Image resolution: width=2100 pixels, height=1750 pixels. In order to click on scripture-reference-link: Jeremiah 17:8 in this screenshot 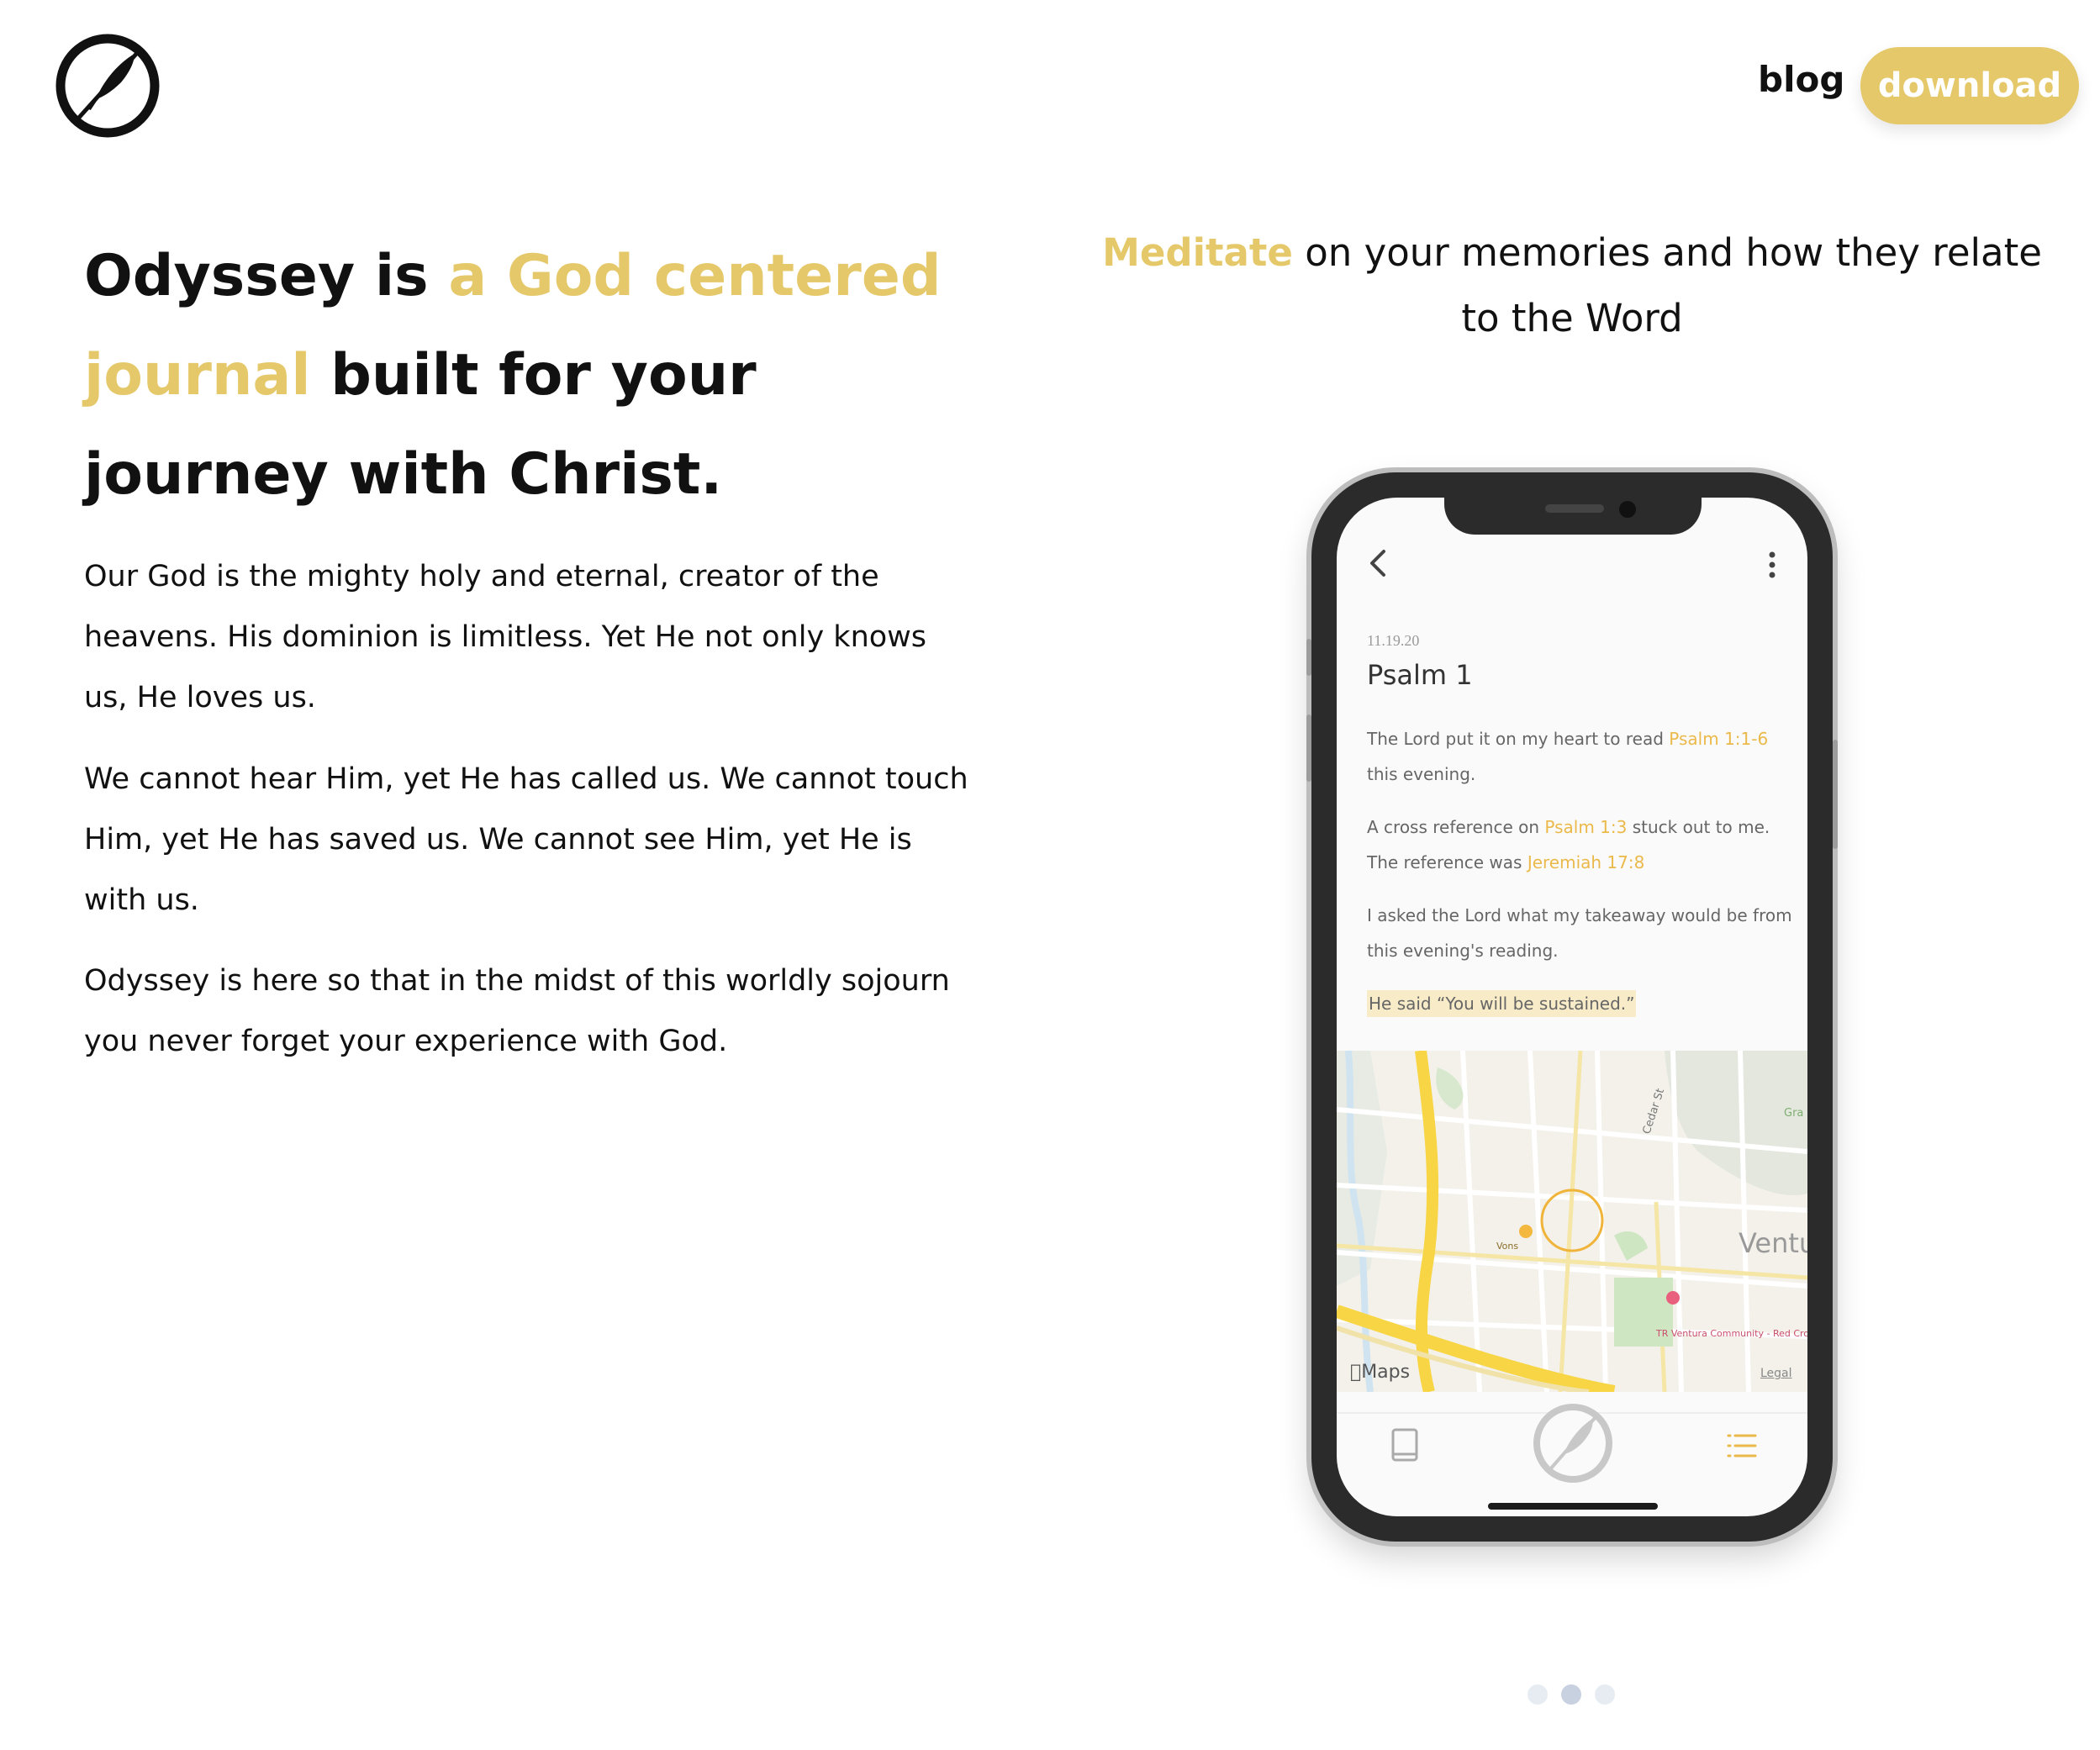, I will do `click(1586, 862)`.